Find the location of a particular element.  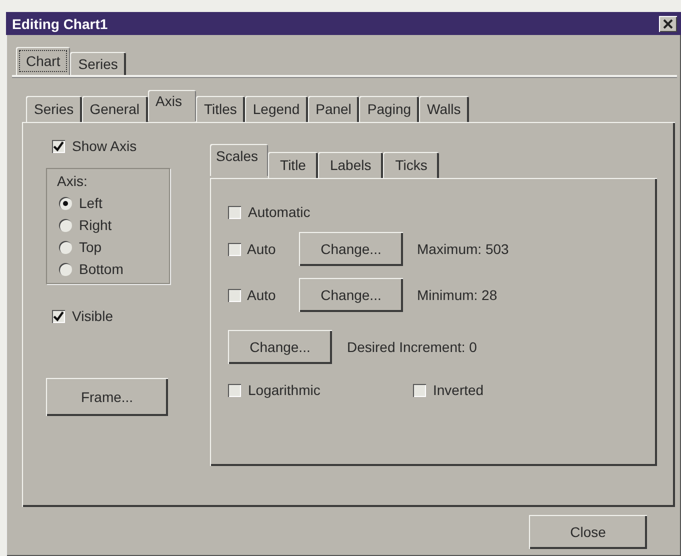

checkbox-label: Automatic is located at coordinates (279, 212).